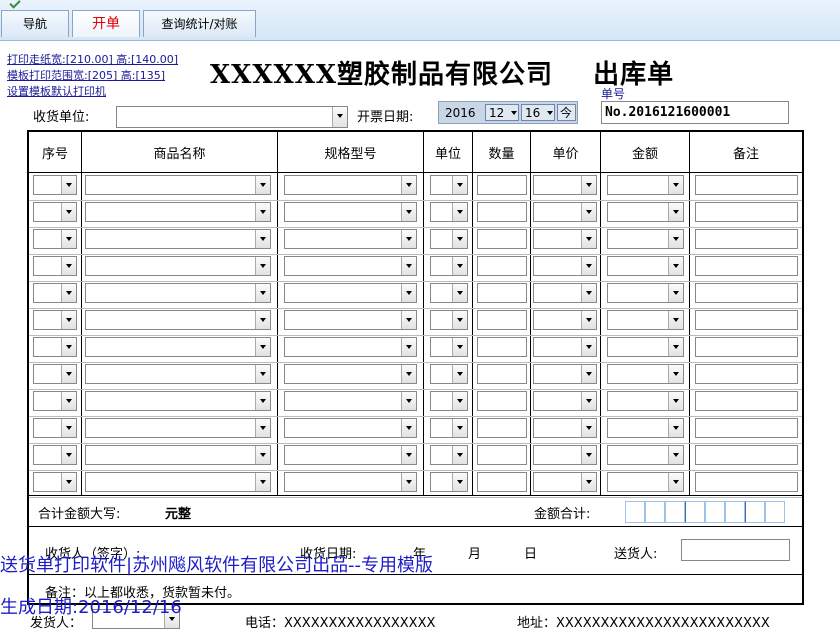 The height and width of the screenshot is (631, 840). Describe the element at coordinates (538, 112) in the screenshot. I see `date-day-select: 16` at that location.